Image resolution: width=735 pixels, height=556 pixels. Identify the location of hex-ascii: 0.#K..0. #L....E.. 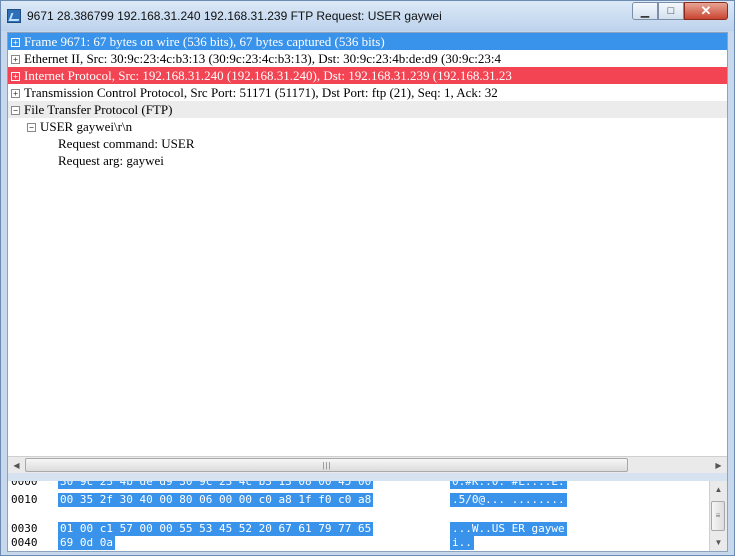
(508, 485).